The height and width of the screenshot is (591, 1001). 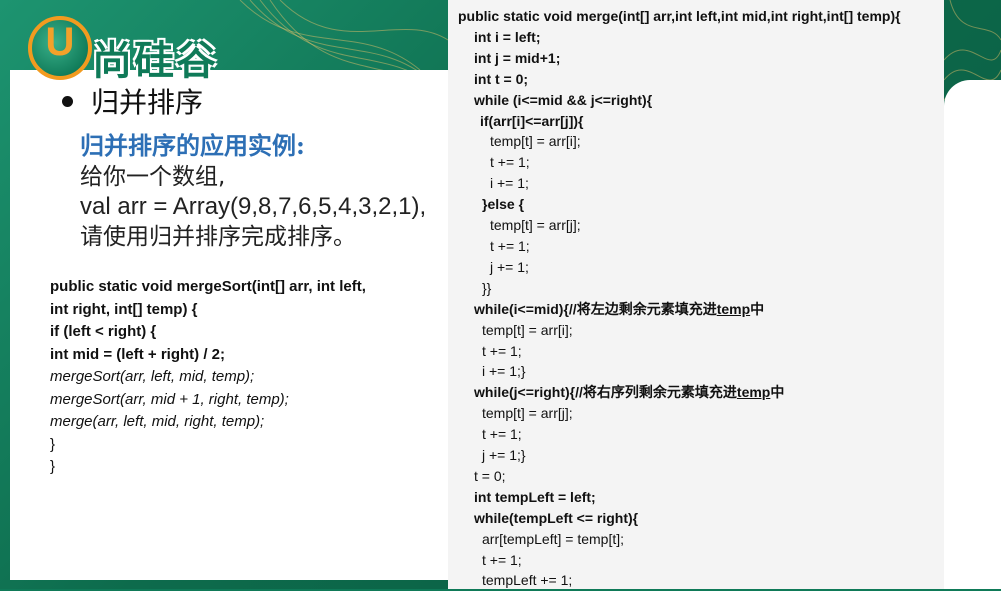 I want to click on code-line: mergeSort(arr, left, mid, temp);, so click(x=152, y=376).